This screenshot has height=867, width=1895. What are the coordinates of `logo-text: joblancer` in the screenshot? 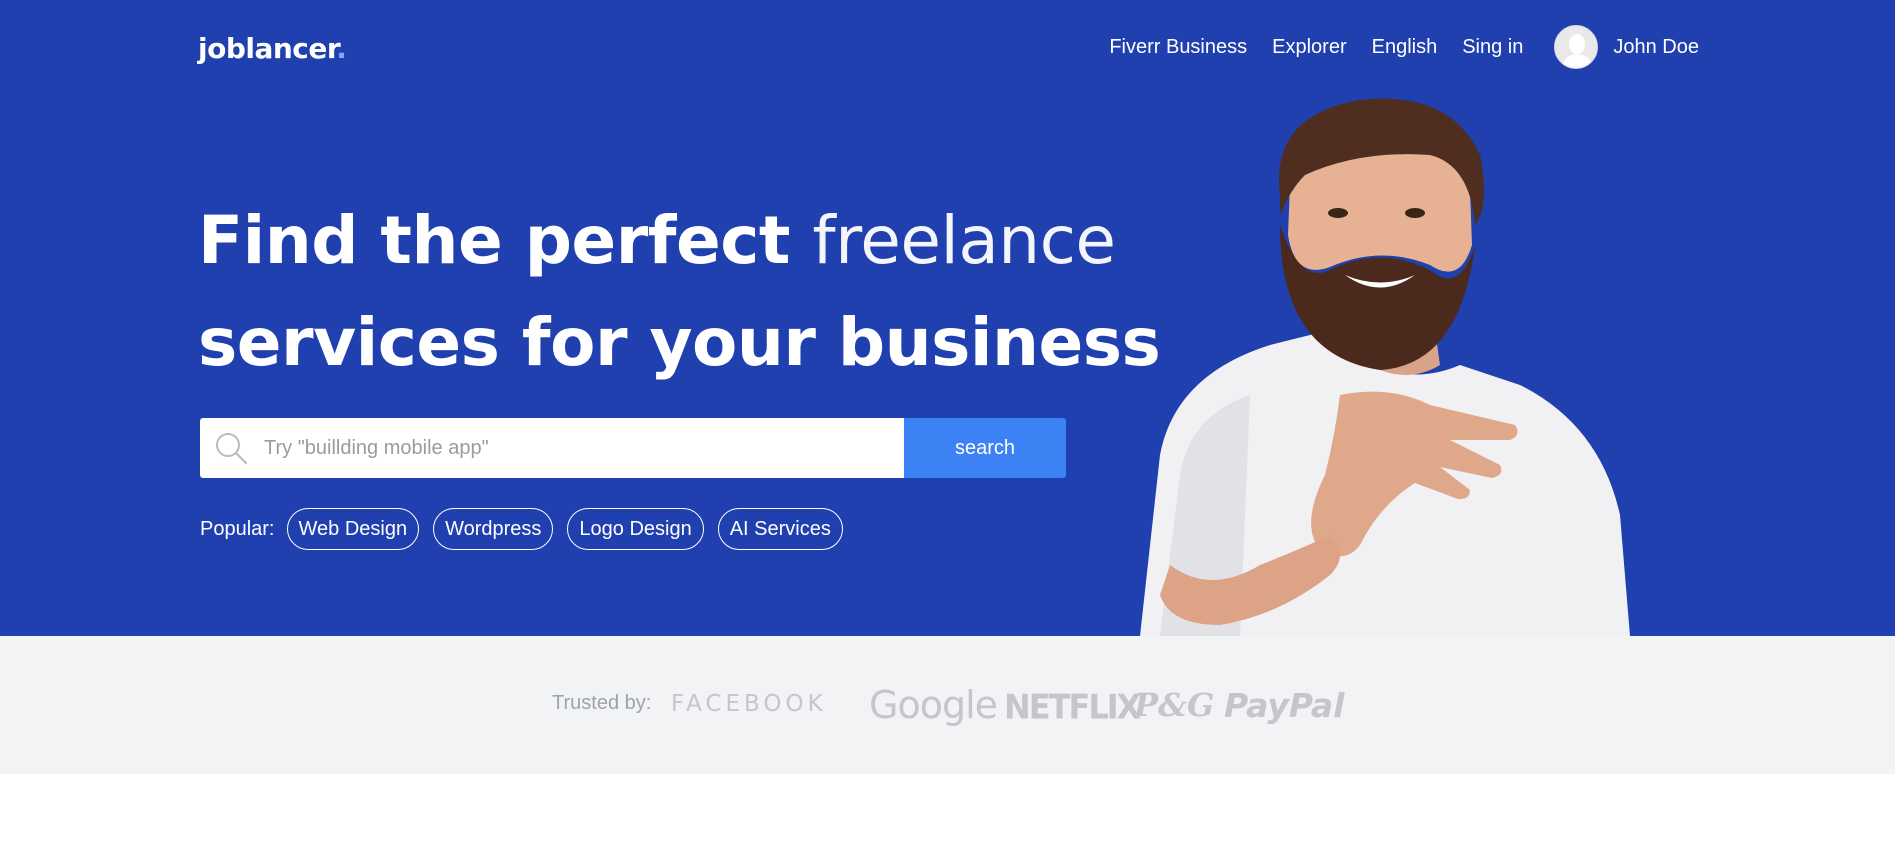 It's located at (267, 48).